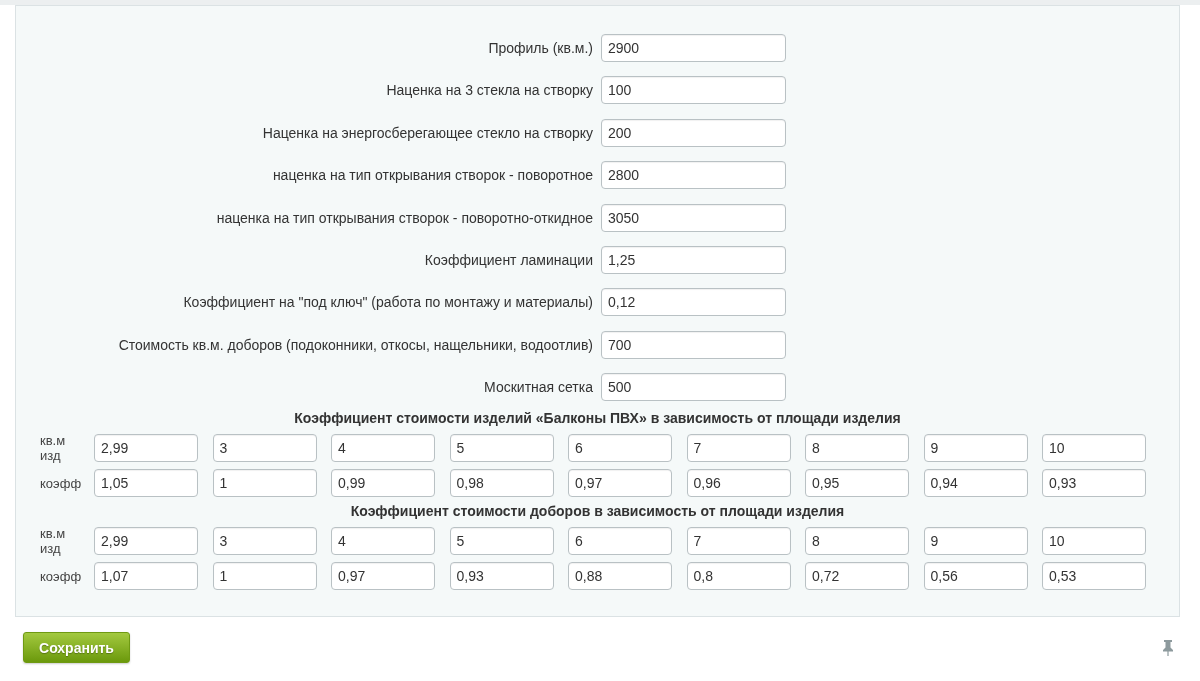  Describe the element at coordinates (1168, 647) in the screenshot. I see `pin-icon` at that location.